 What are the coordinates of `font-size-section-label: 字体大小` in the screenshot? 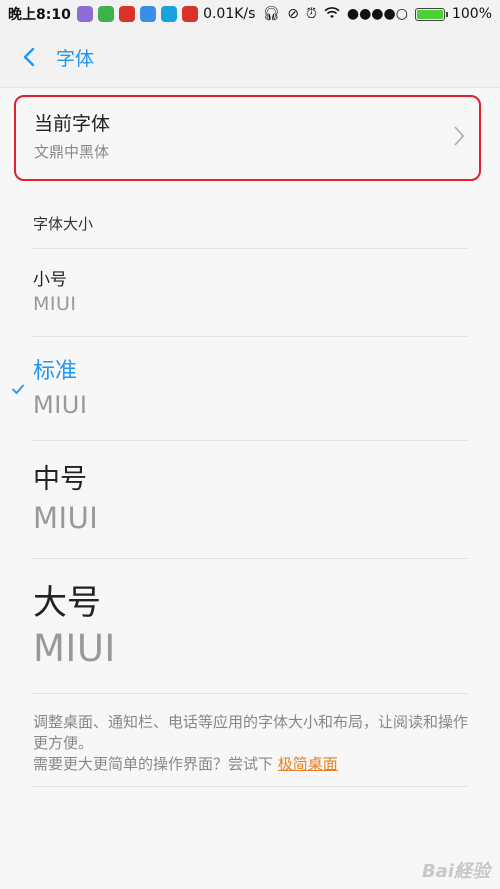 It's located at (63, 224).